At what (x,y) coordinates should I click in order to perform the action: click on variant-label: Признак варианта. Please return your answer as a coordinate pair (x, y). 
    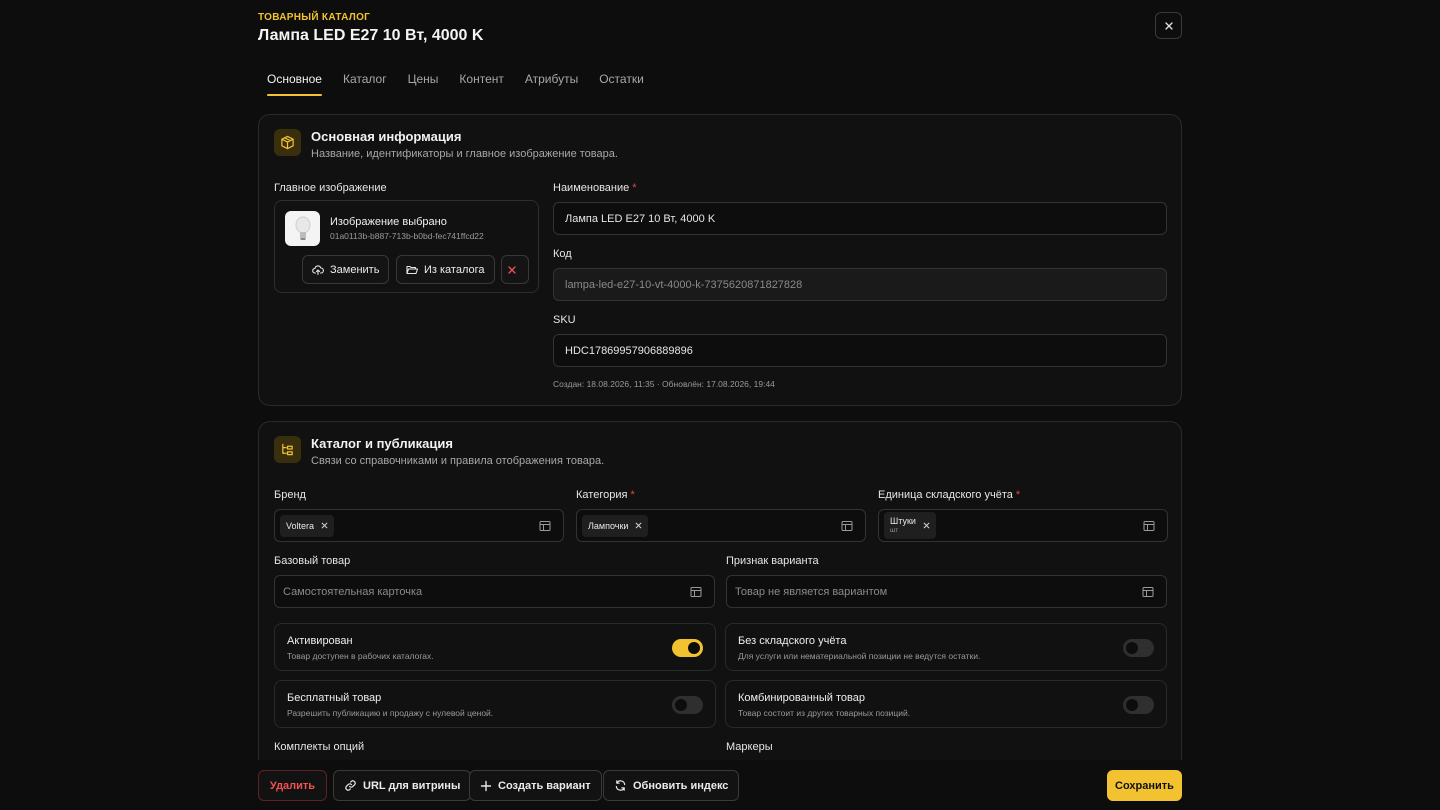
    Looking at the image, I should click on (772, 561).